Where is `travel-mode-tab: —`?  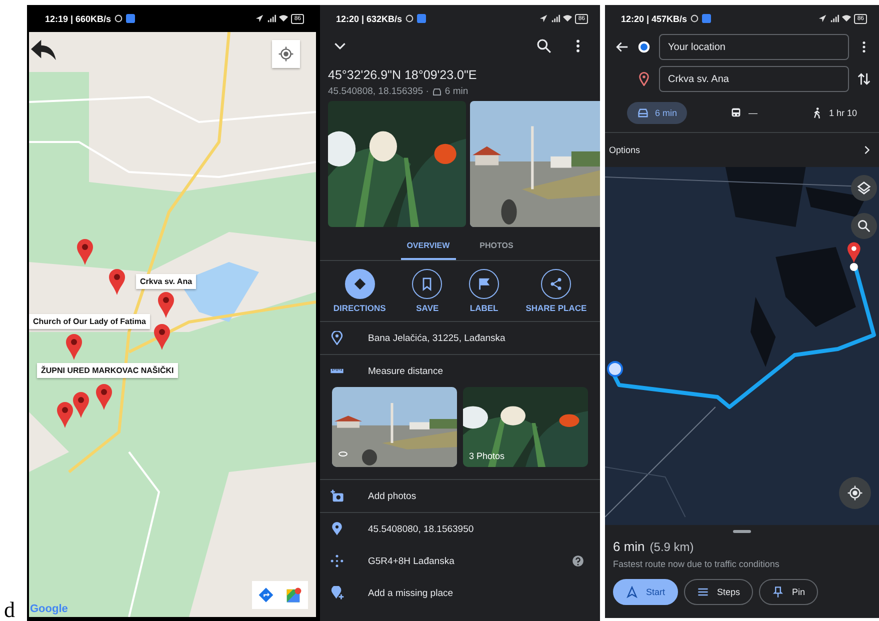
travel-mode-tab: — is located at coordinates (744, 113).